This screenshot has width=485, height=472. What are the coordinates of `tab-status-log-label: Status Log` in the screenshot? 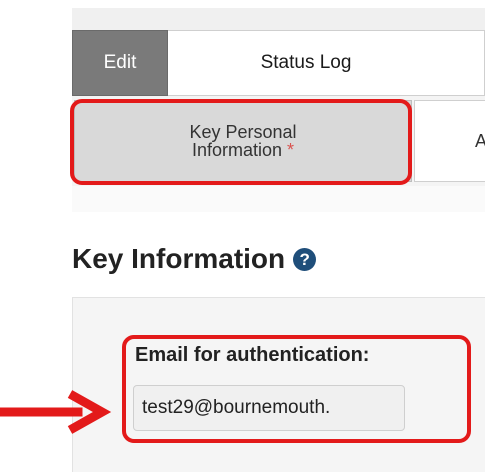 It's located at (306, 62).